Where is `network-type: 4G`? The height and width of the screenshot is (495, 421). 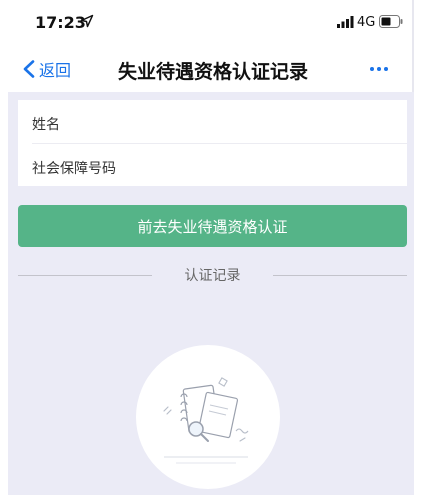
network-type: 4G is located at coordinates (366, 22).